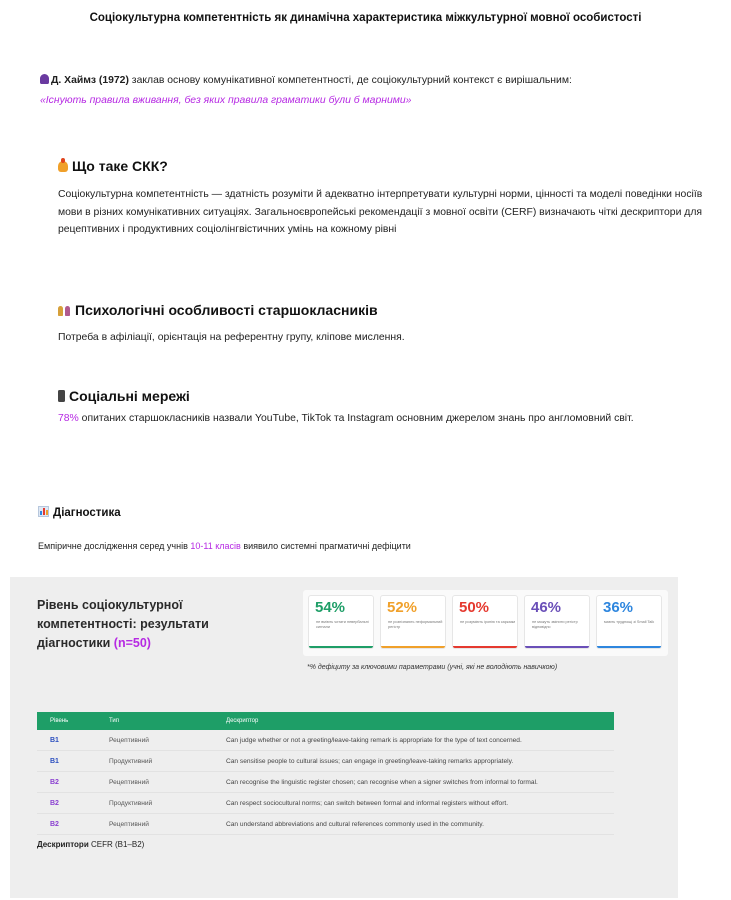 The width and height of the screenshot is (731, 900). Describe the element at coordinates (226, 310) in the screenshot. I see `psych-heading-text: Психологічні особливості старшокласників` at that location.